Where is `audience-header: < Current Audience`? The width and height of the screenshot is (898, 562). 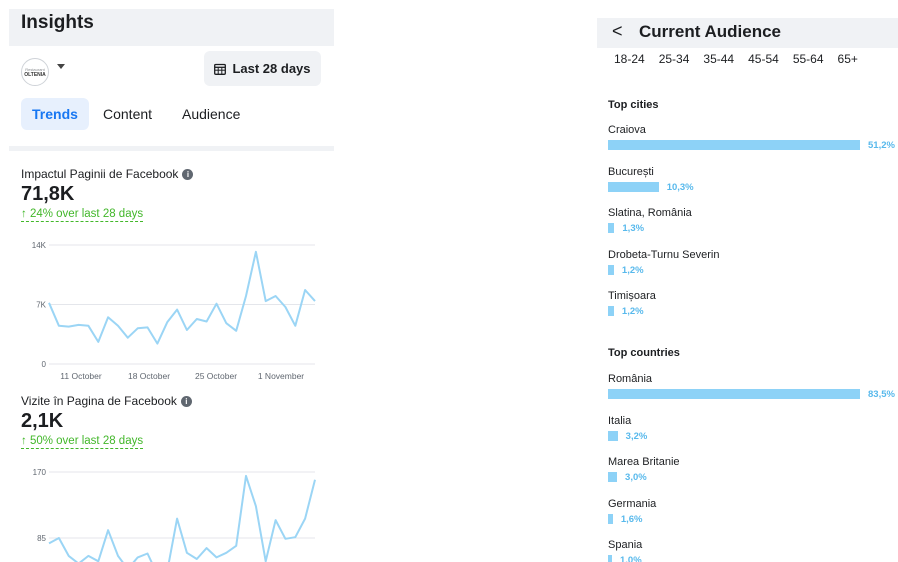
audience-header: < Current Audience is located at coordinates (747, 33).